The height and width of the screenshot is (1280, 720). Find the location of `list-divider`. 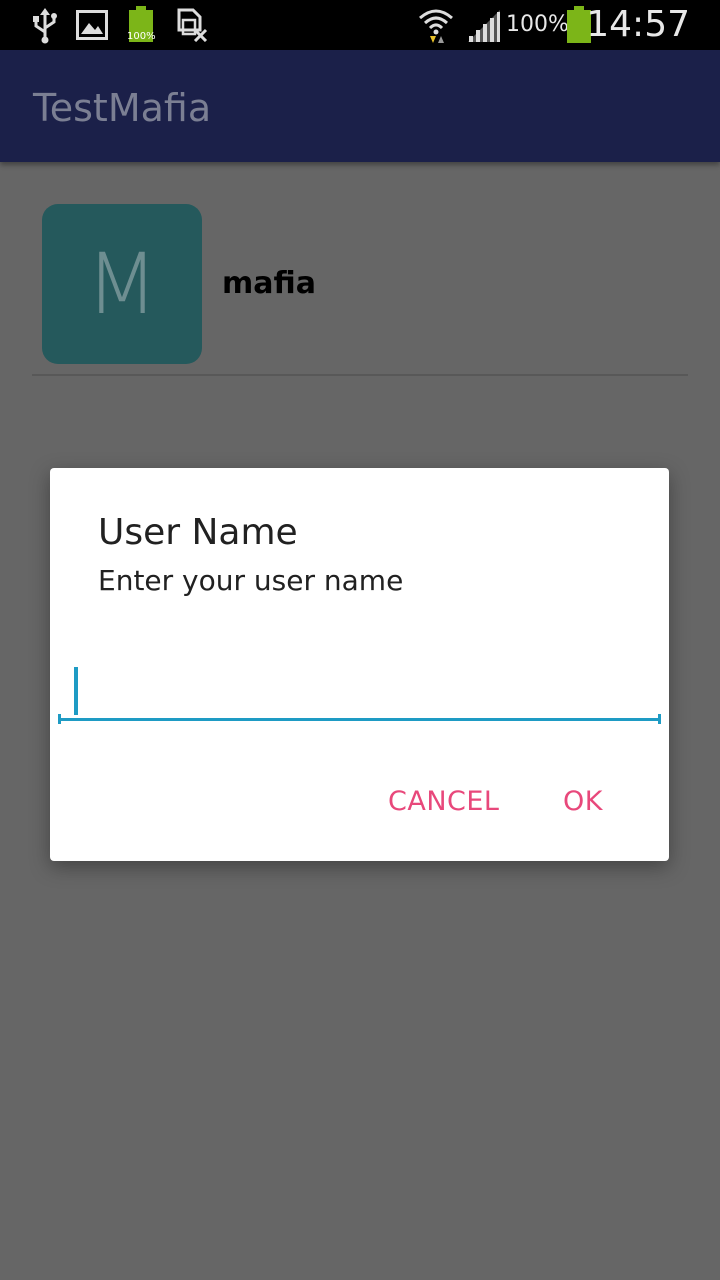

list-divider is located at coordinates (360, 375).